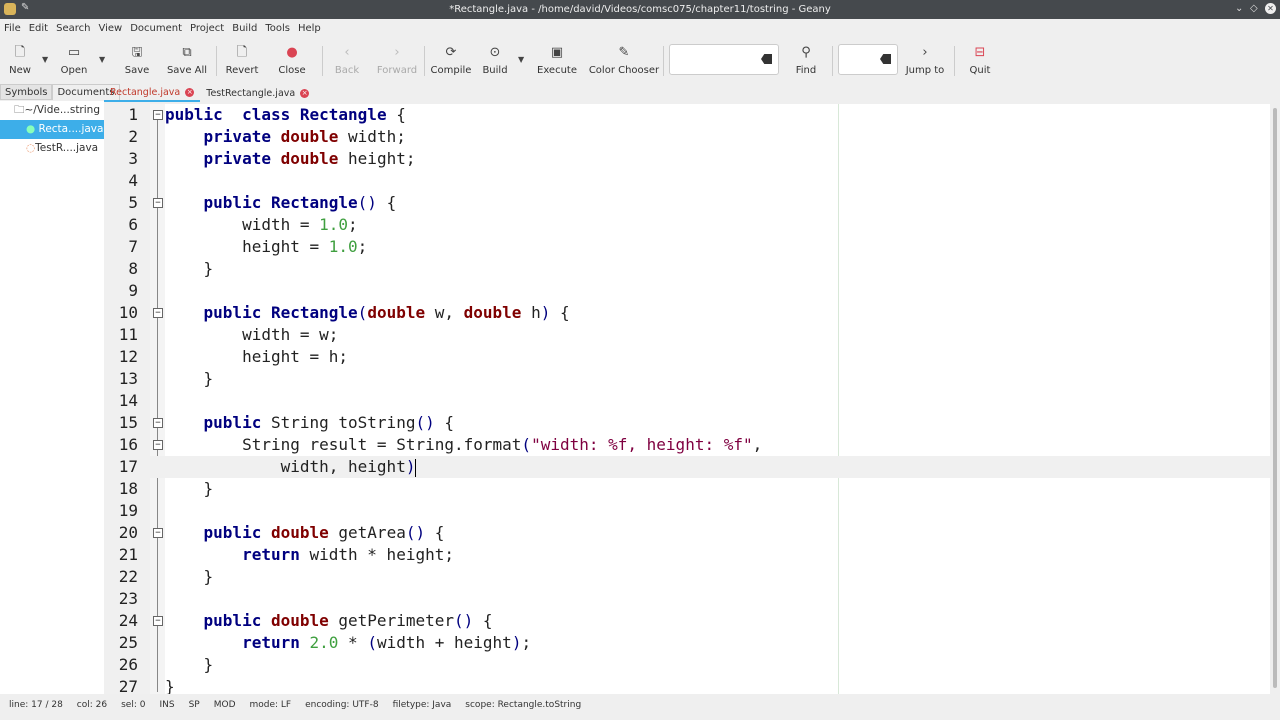 The image size is (1280, 720). What do you see at coordinates (397, 60) in the screenshot?
I see `forward-button: › Forward` at bounding box center [397, 60].